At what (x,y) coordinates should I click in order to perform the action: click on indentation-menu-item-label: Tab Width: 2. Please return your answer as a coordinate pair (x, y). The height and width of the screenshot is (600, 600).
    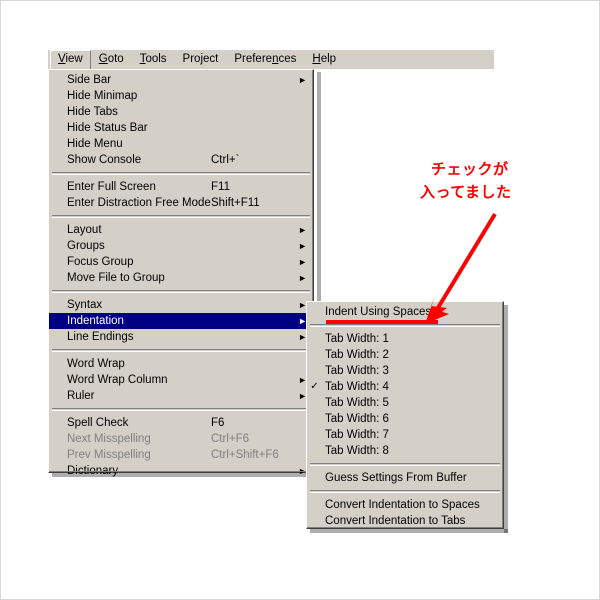
    Looking at the image, I should click on (357, 355).